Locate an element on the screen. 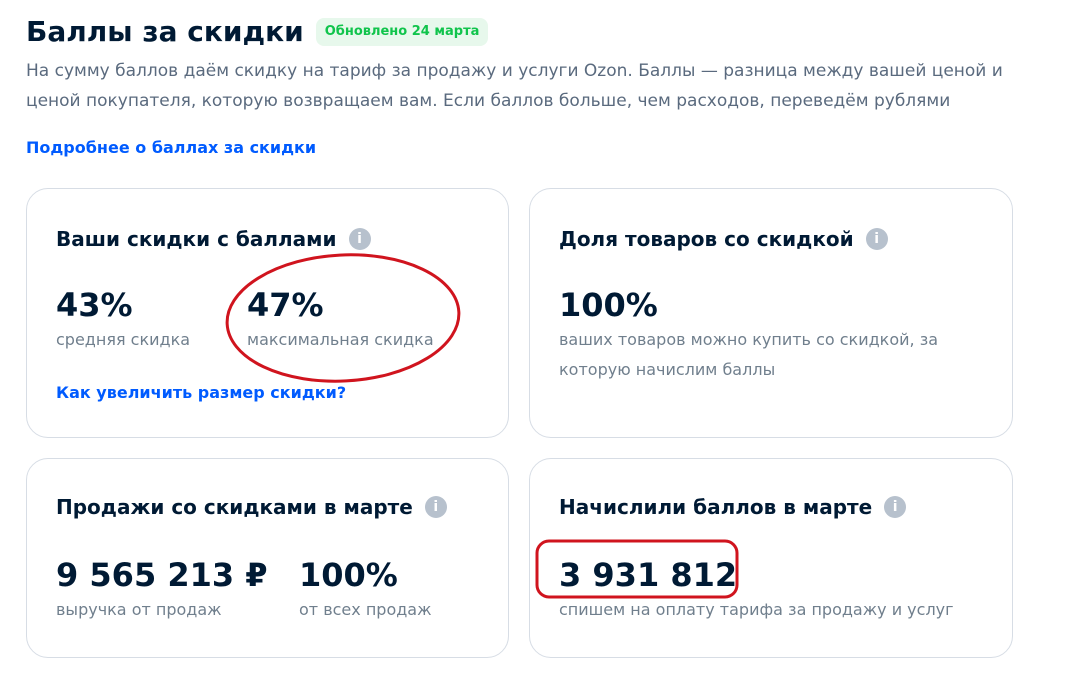 The height and width of the screenshot is (681, 1081). page-title: Баллы за скидки is located at coordinates (165, 31).